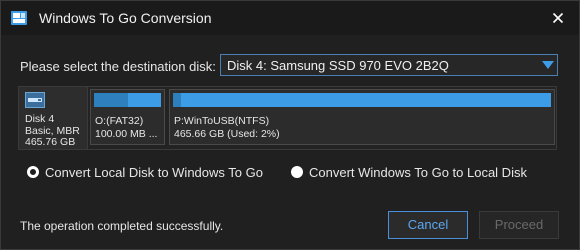 The height and width of the screenshot is (250, 580). Describe the element at coordinates (35, 100) in the screenshot. I see `usb-drive-icon` at that location.